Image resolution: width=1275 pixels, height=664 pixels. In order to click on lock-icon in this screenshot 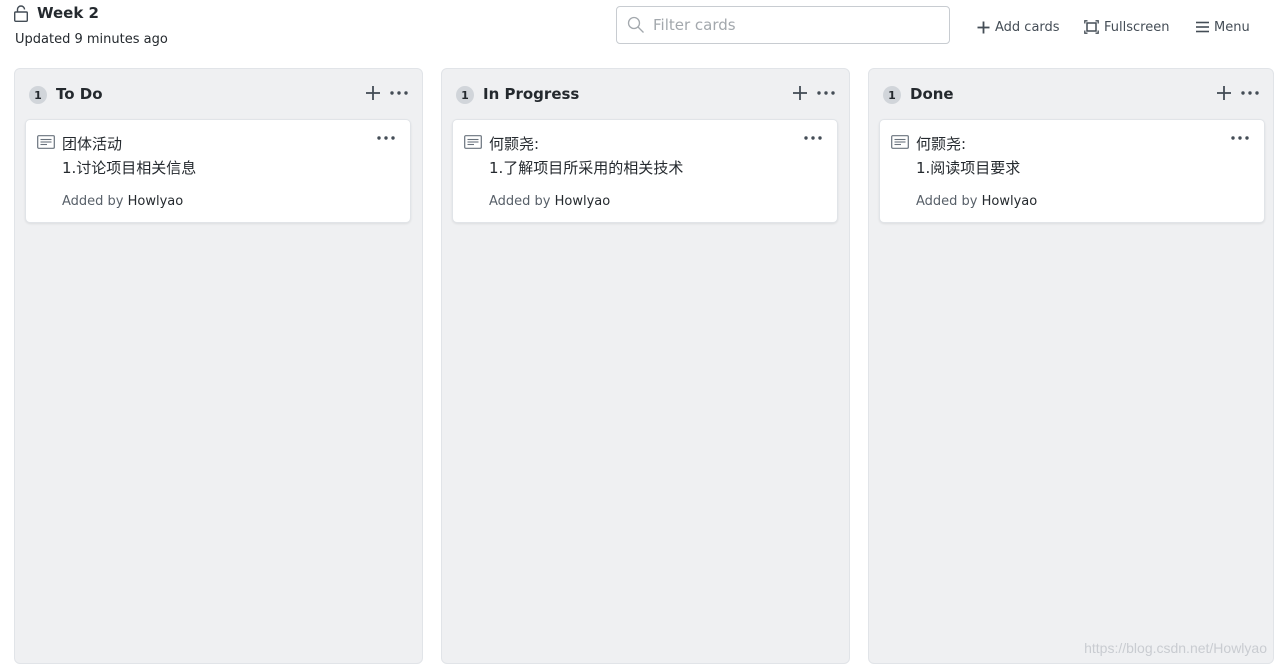, I will do `click(21, 13)`.